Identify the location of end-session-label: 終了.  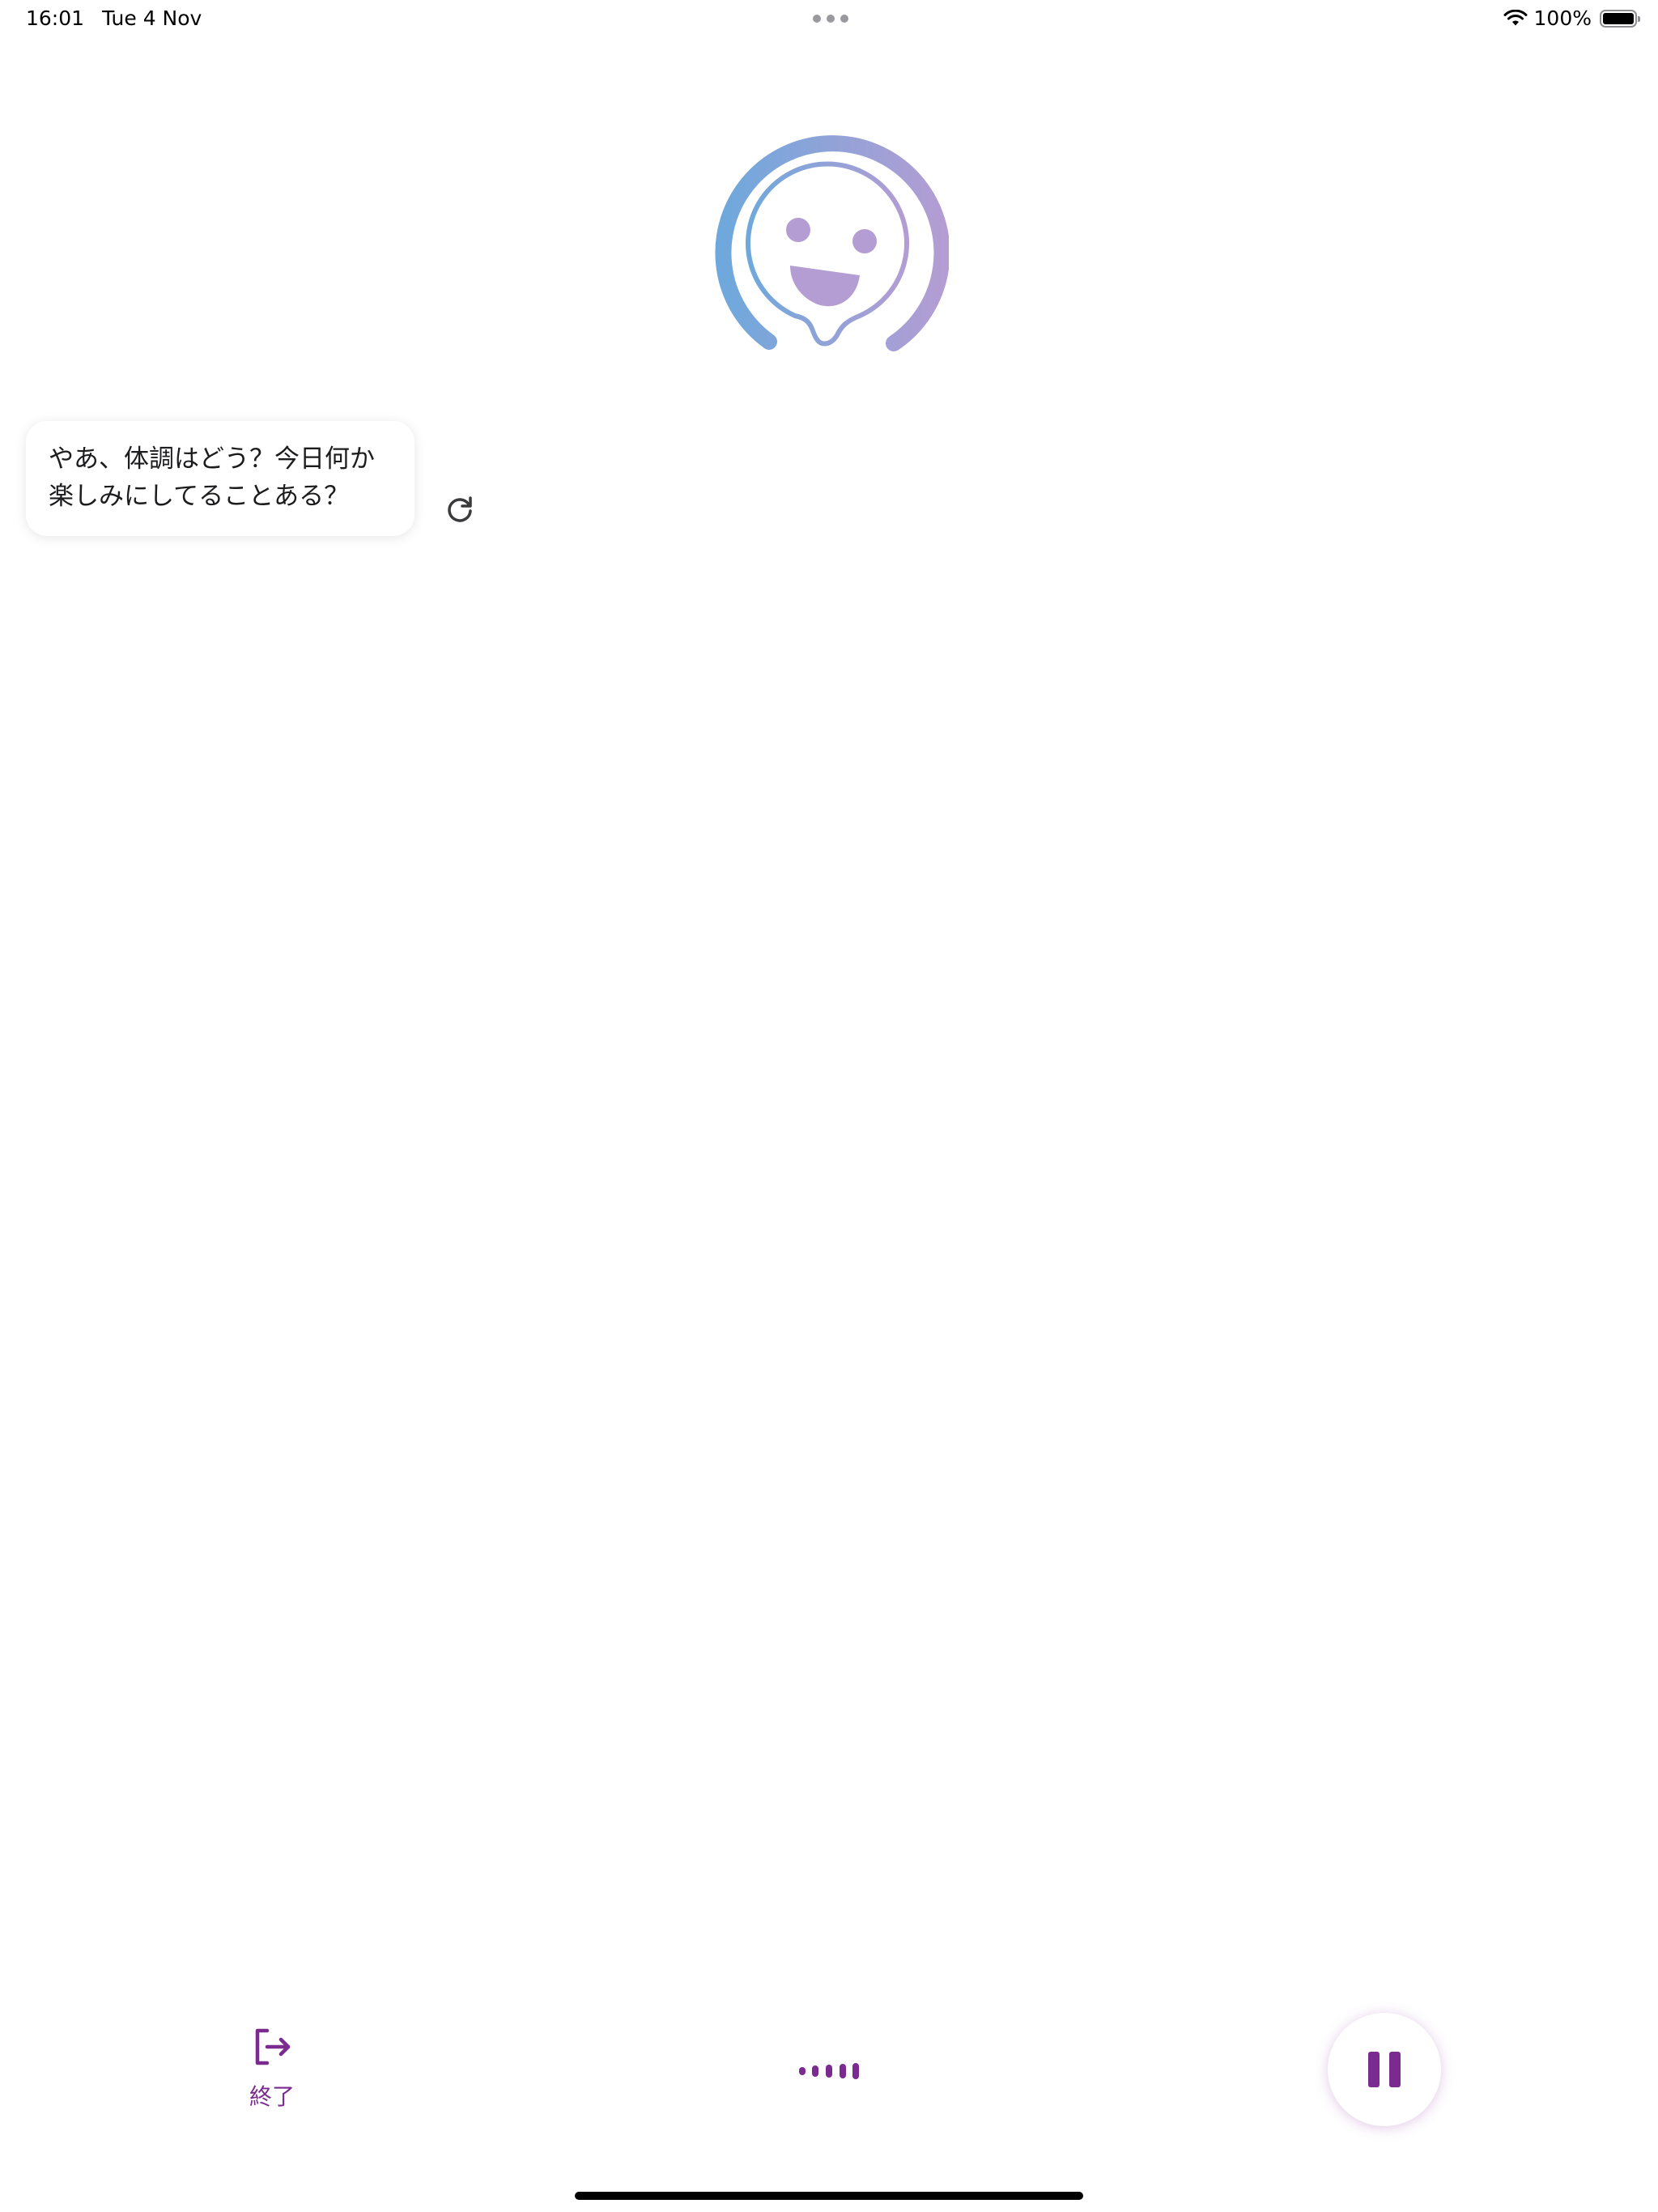
(272, 2097).